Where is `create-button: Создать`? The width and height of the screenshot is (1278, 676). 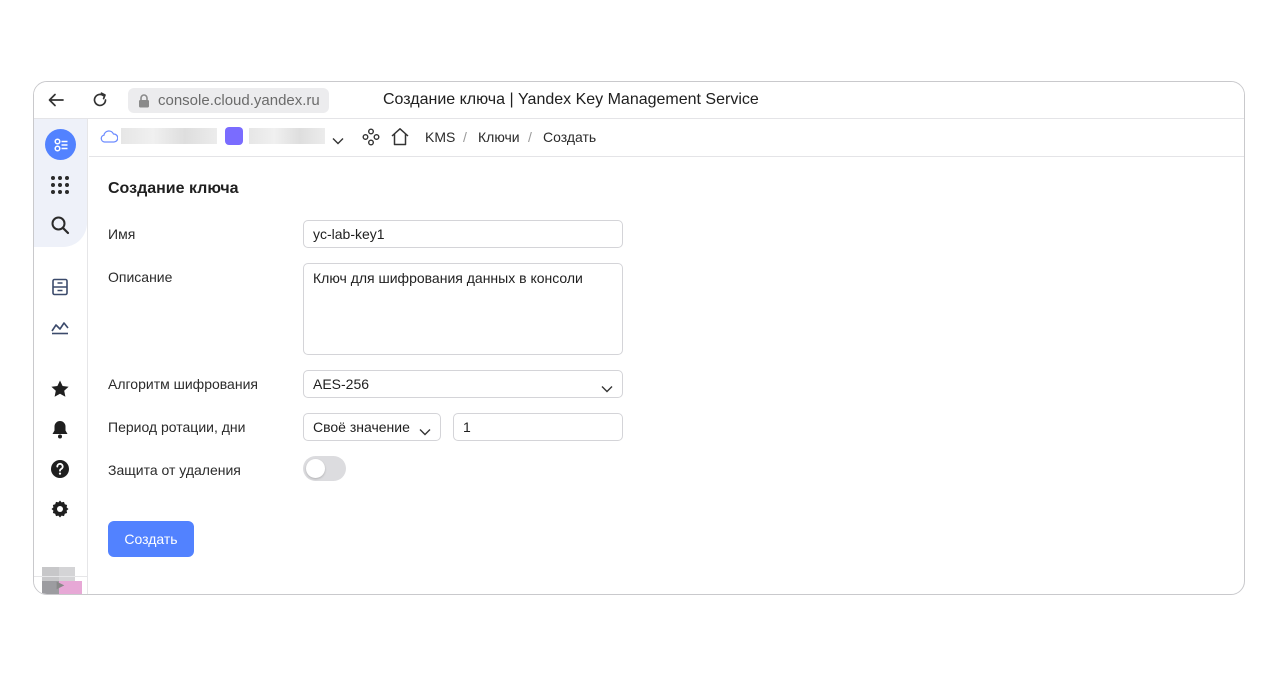 create-button: Создать is located at coordinates (151, 539).